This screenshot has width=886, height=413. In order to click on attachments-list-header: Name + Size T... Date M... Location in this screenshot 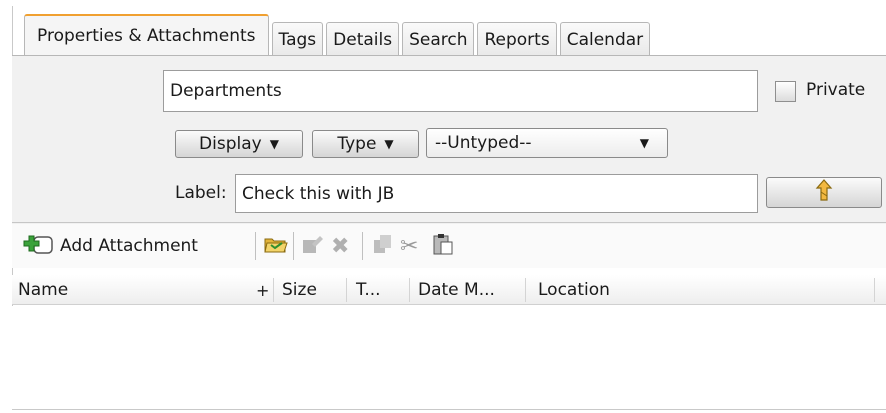, I will do `click(449, 290)`.